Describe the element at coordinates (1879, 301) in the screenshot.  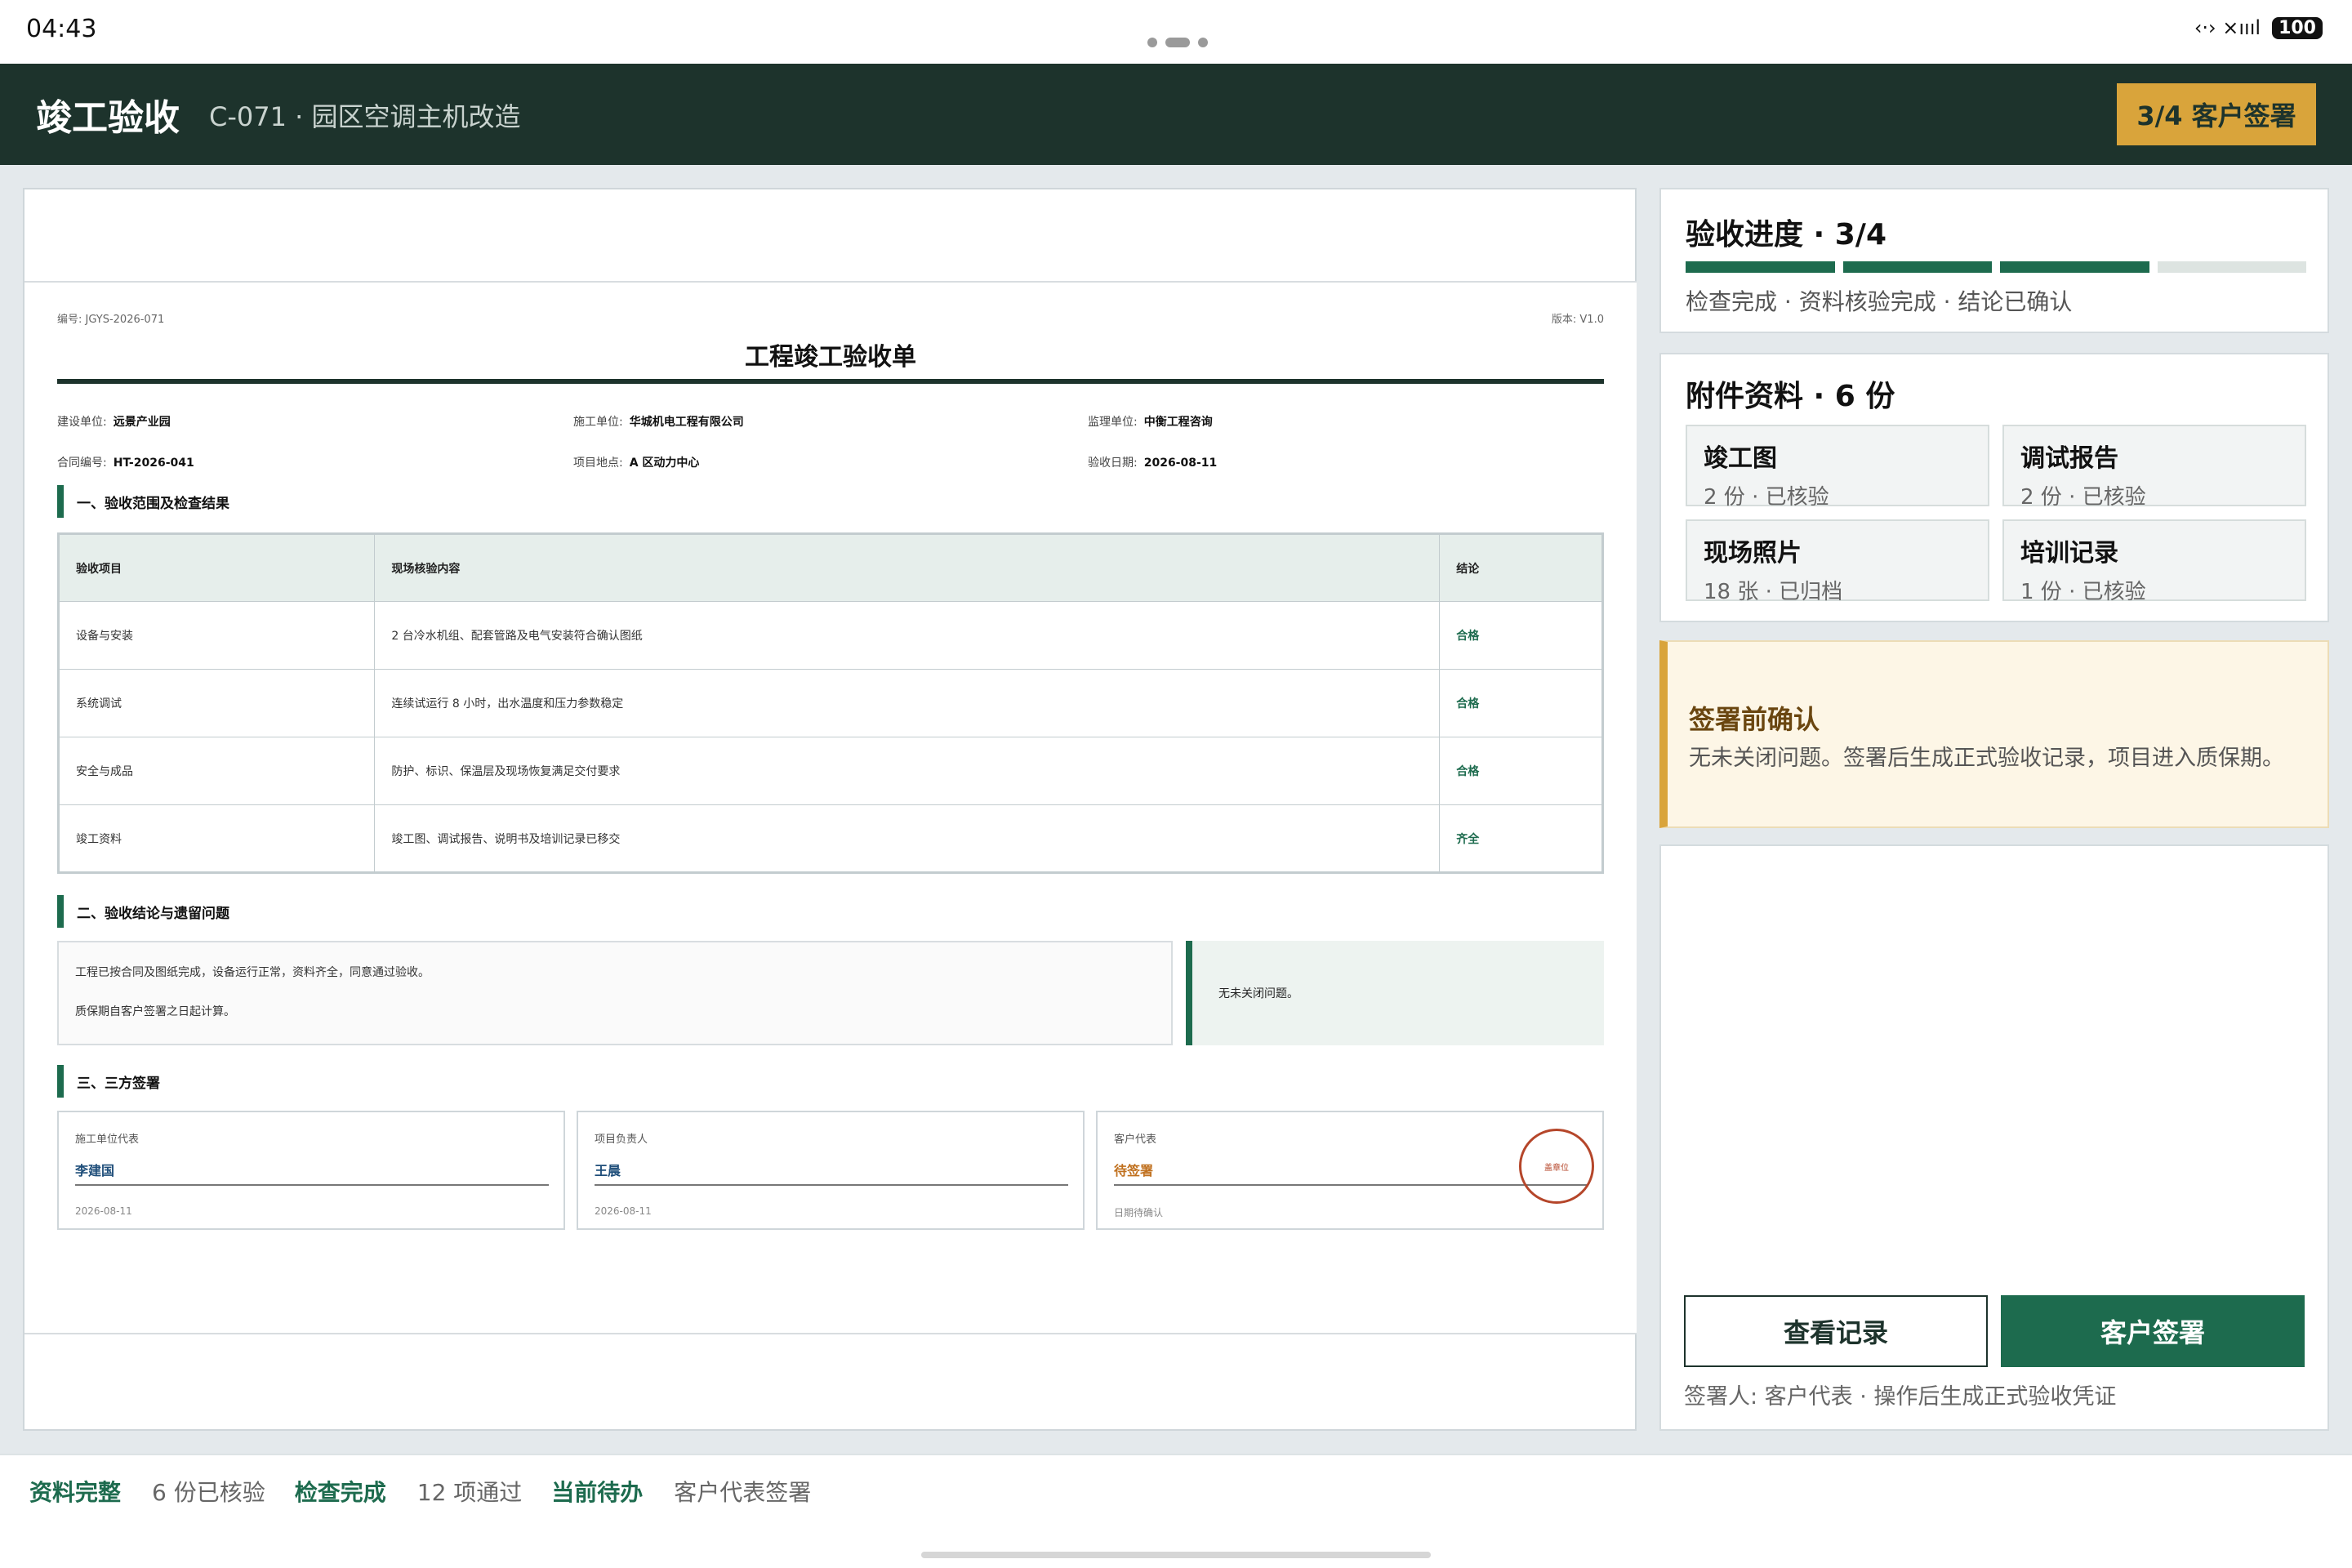
I see `progress-summary: 检查完成 · 资料核验完成 · 结论已确认` at that location.